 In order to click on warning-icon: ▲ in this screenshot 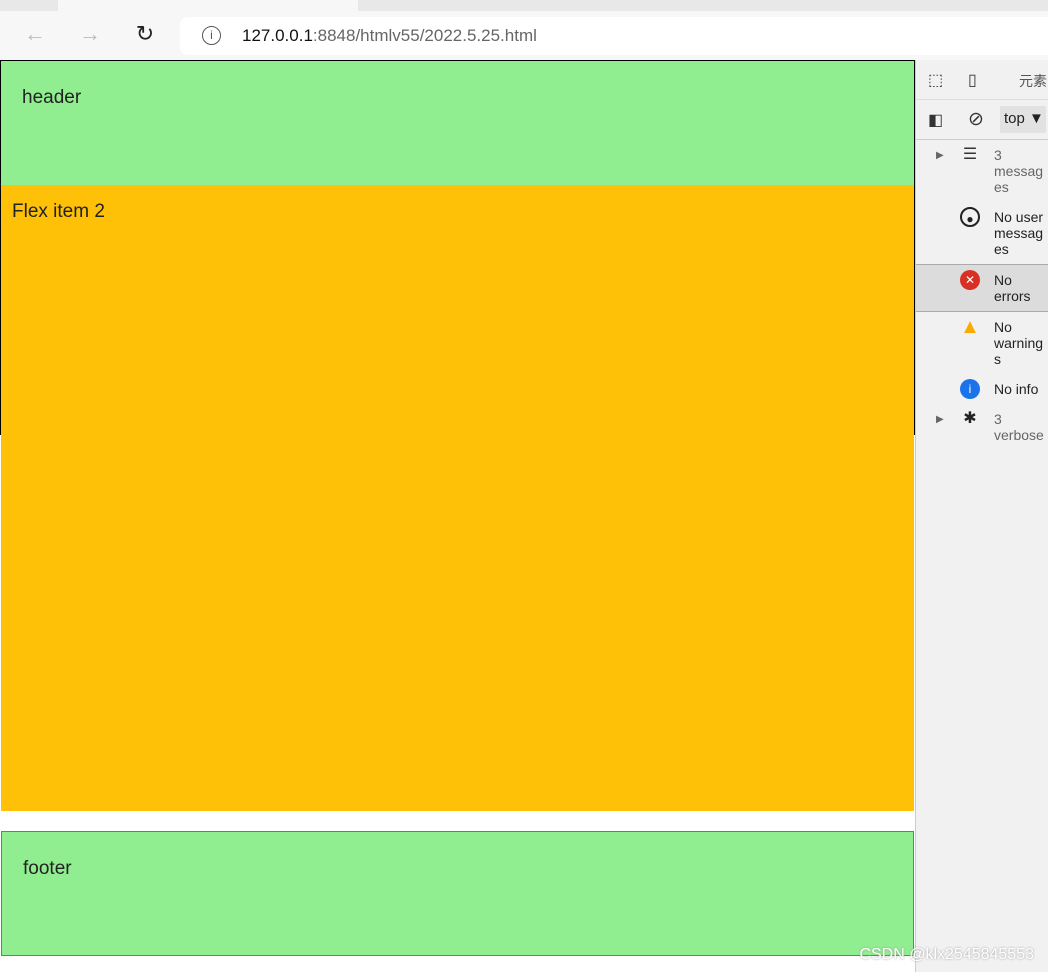, I will do `click(970, 327)`.